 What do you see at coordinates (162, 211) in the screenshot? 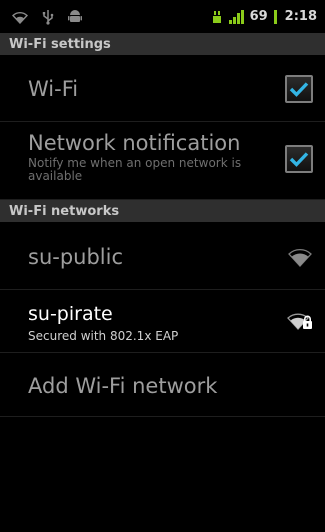
I see `section-header-wifi-networks: Wi-Fi networks` at bounding box center [162, 211].